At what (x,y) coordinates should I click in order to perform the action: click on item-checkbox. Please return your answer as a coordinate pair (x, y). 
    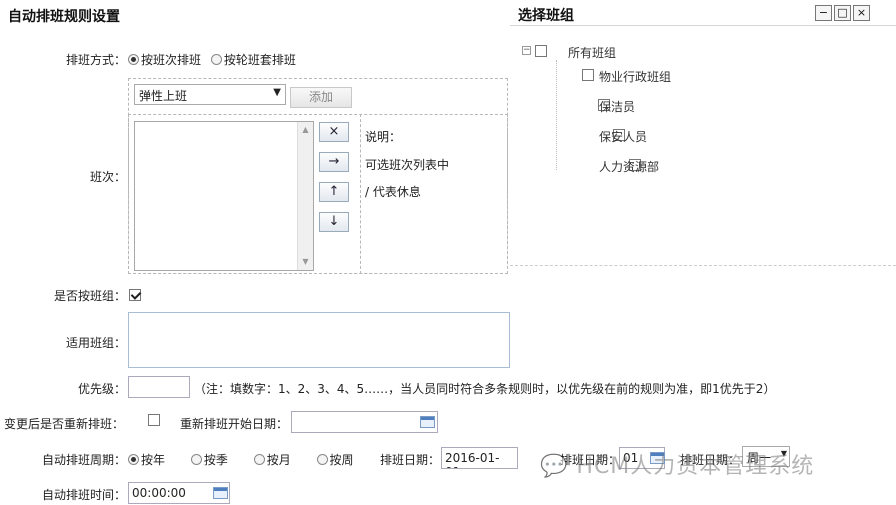
    Looking at the image, I should click on (587, 75).